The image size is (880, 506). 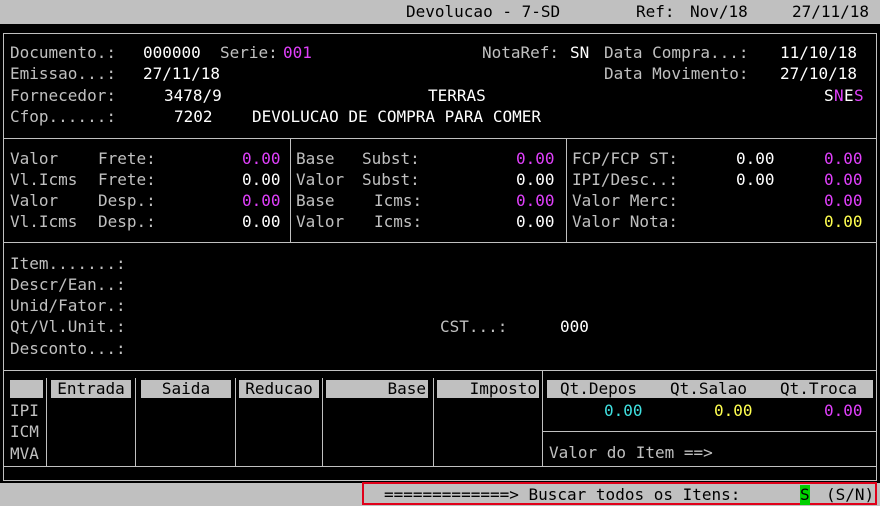 I want to click on base-subst-label-a: Base, so click(x=315, y=158).